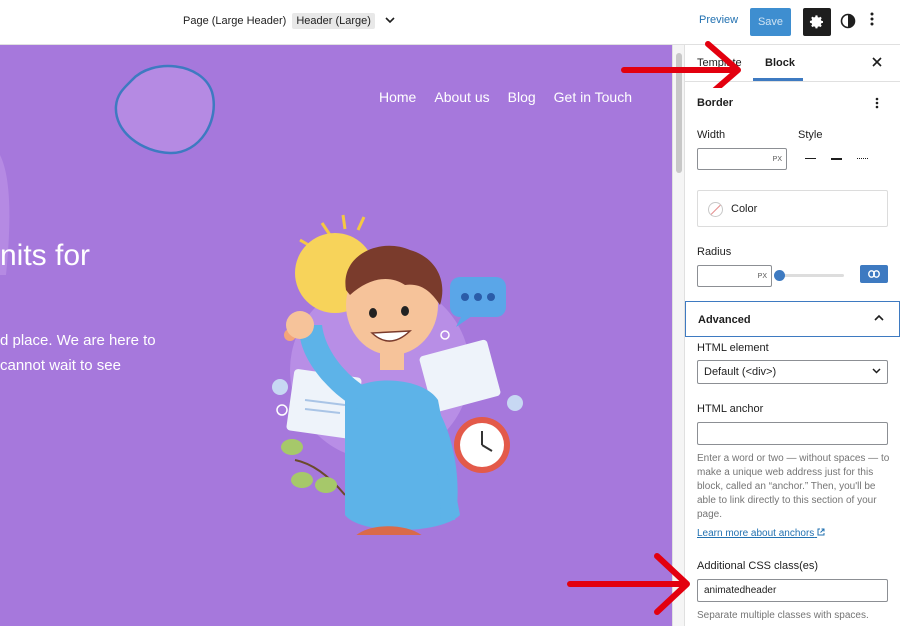 Image resolution: width=900 pixels, height=626 pixels. What do you see at coordinates (714, 252) in the screenshot?
I see `border-radius-label: Radius` at bounding box center [714, 252].